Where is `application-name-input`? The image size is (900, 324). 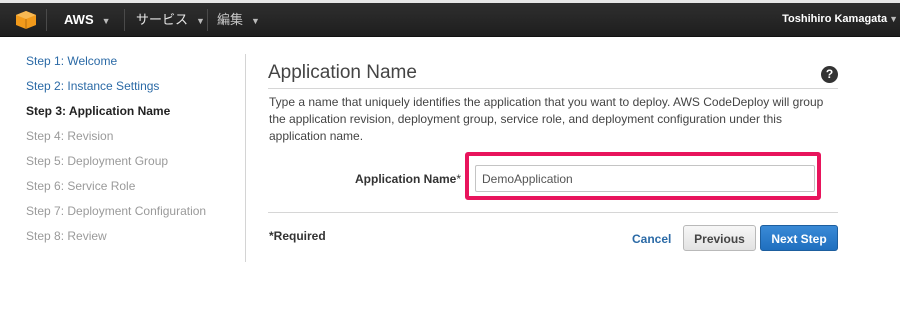
application-name-input is located at coordinates (645, 178).